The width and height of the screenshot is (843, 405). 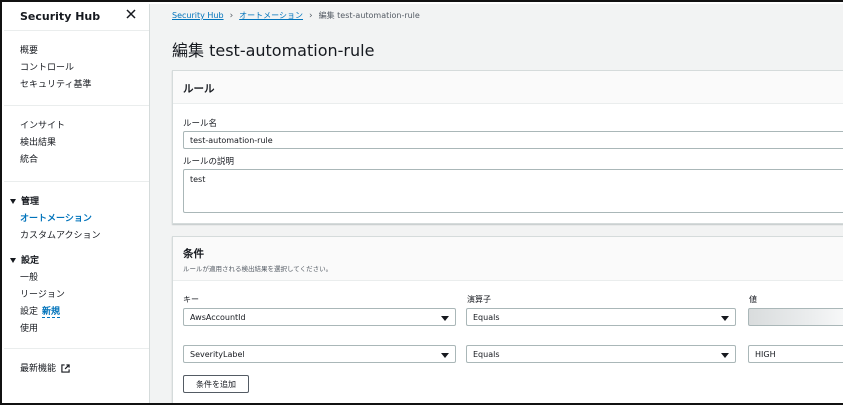 I want to click on sidebar-item-usage: 使用, so click(x=84, y=329).